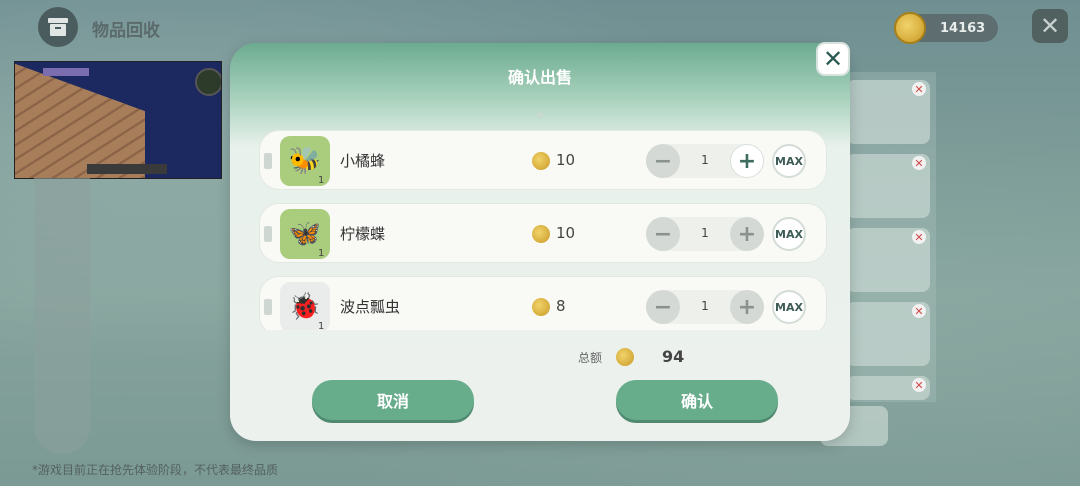 The width and height of the screenshot is (1080, 486). I want to click on item-price: 8, so click(561, 306).